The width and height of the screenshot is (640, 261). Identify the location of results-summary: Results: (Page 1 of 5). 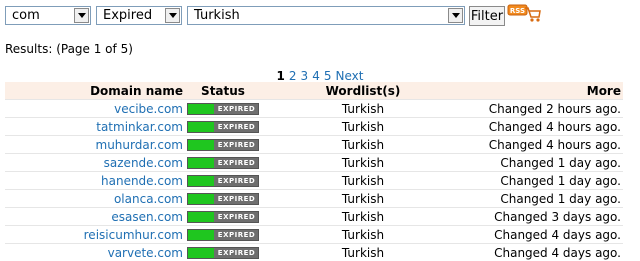
(69, 49).